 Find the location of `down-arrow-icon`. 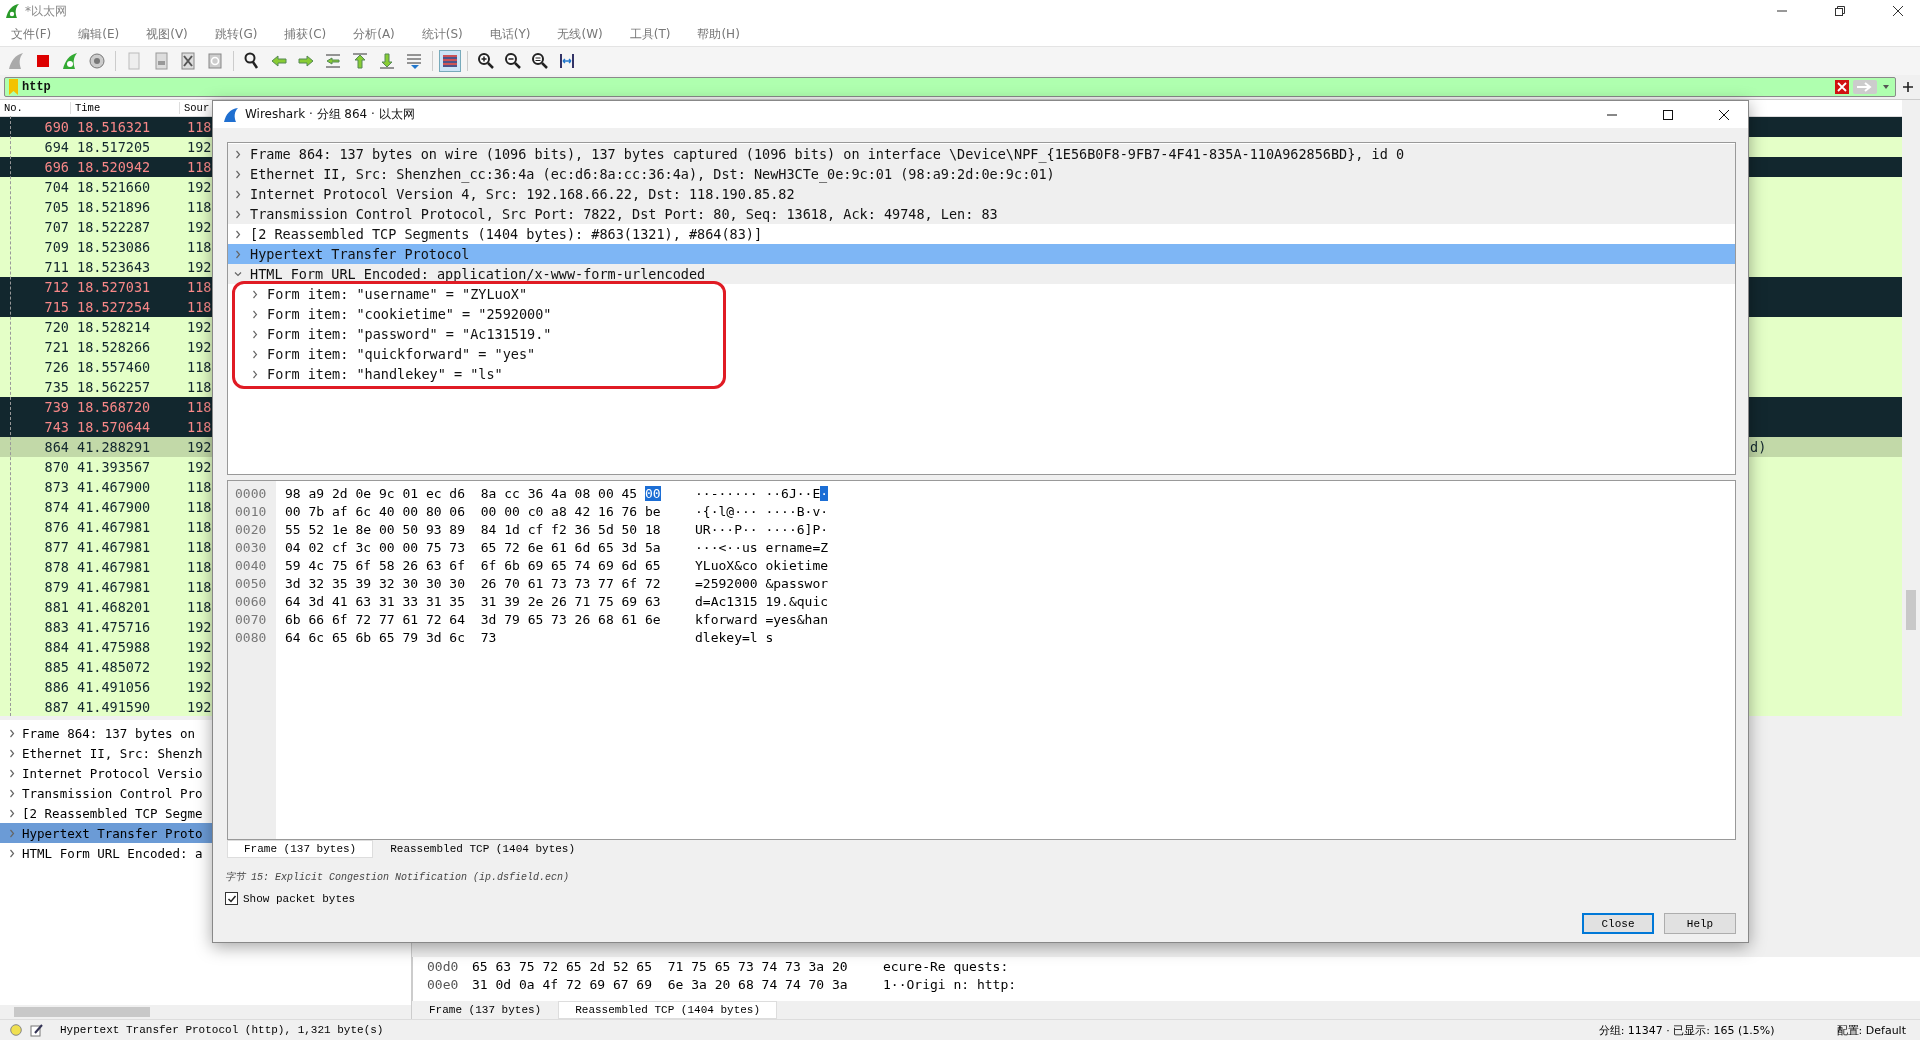

down-arrow-icon is located at coordinates (387, 61).